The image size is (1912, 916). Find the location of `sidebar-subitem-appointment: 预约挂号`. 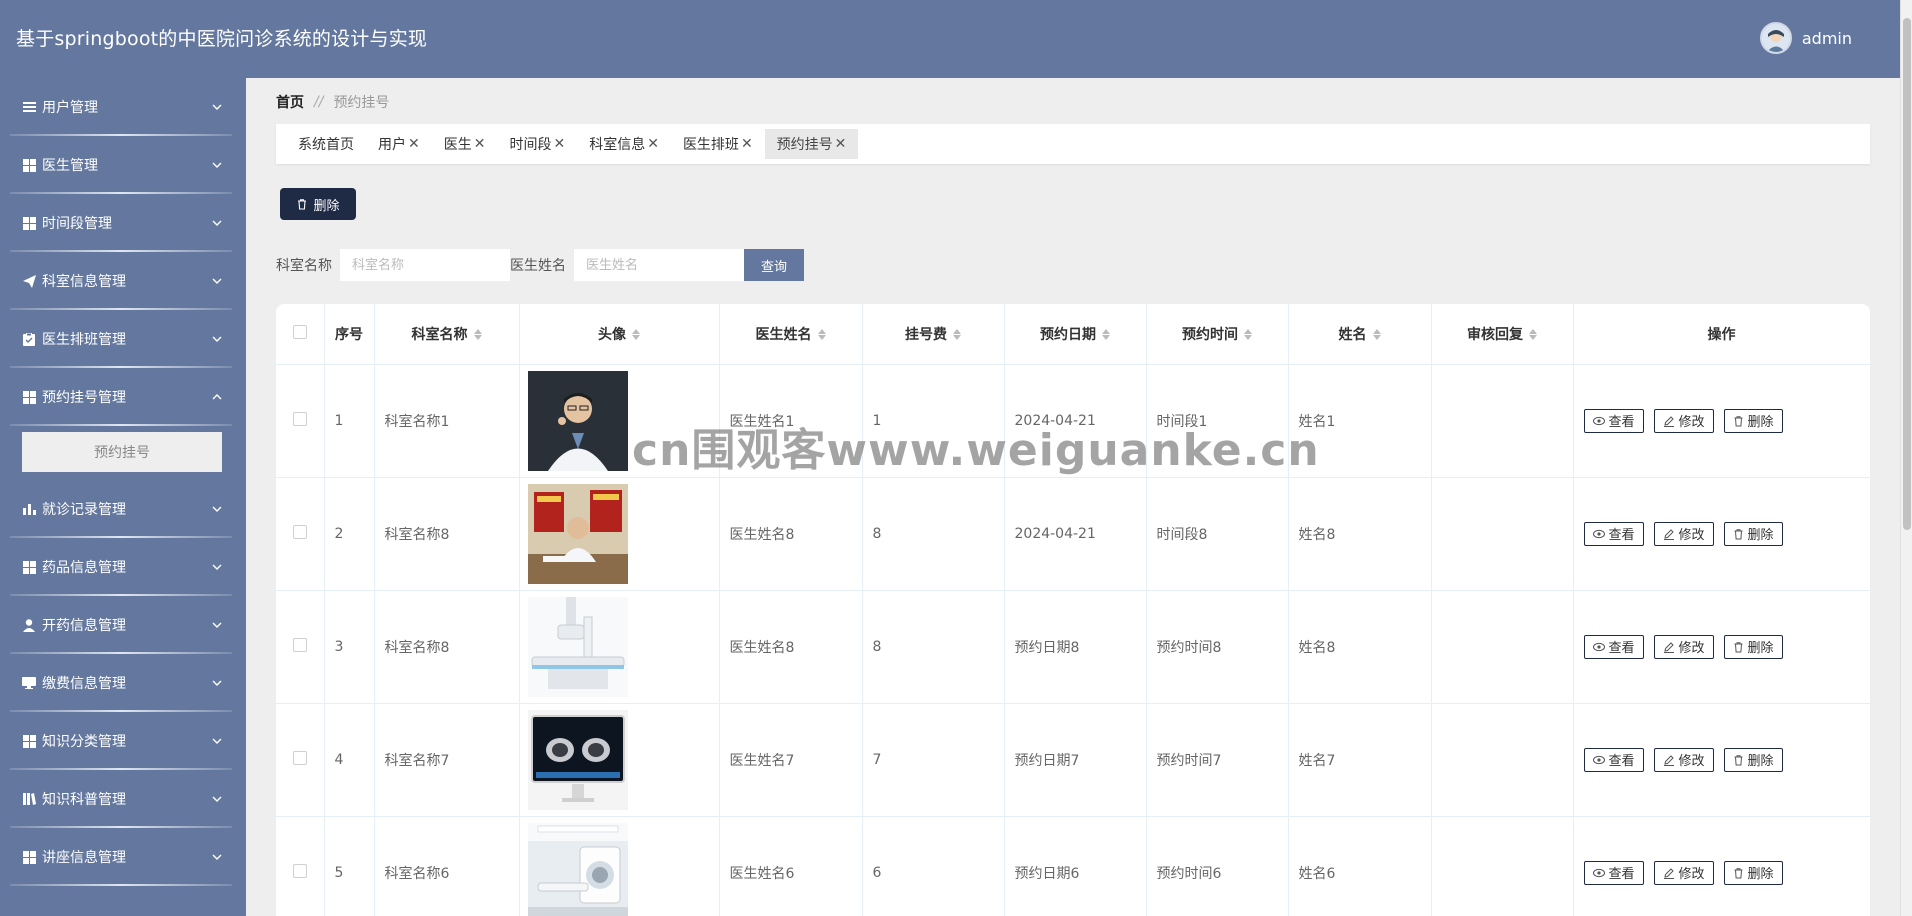

sidebar-subitem-appointment: 预约挂号 is located at coordinates (122, 452).